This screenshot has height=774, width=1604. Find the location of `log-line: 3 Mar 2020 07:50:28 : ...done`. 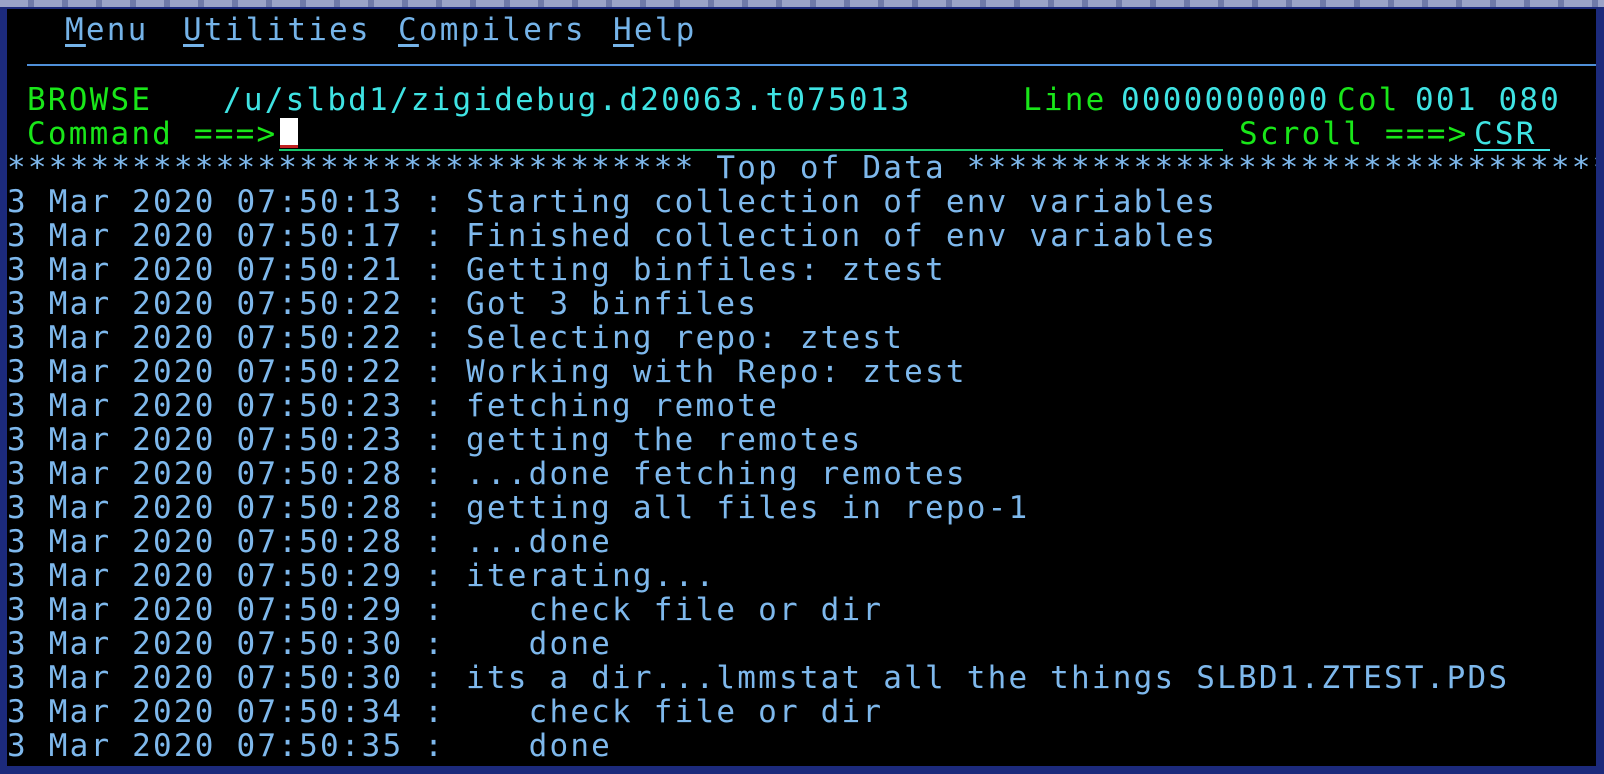

log-line: 3 Mar 2020 07:50:28 : ...done is located at coordinates (310, 542).